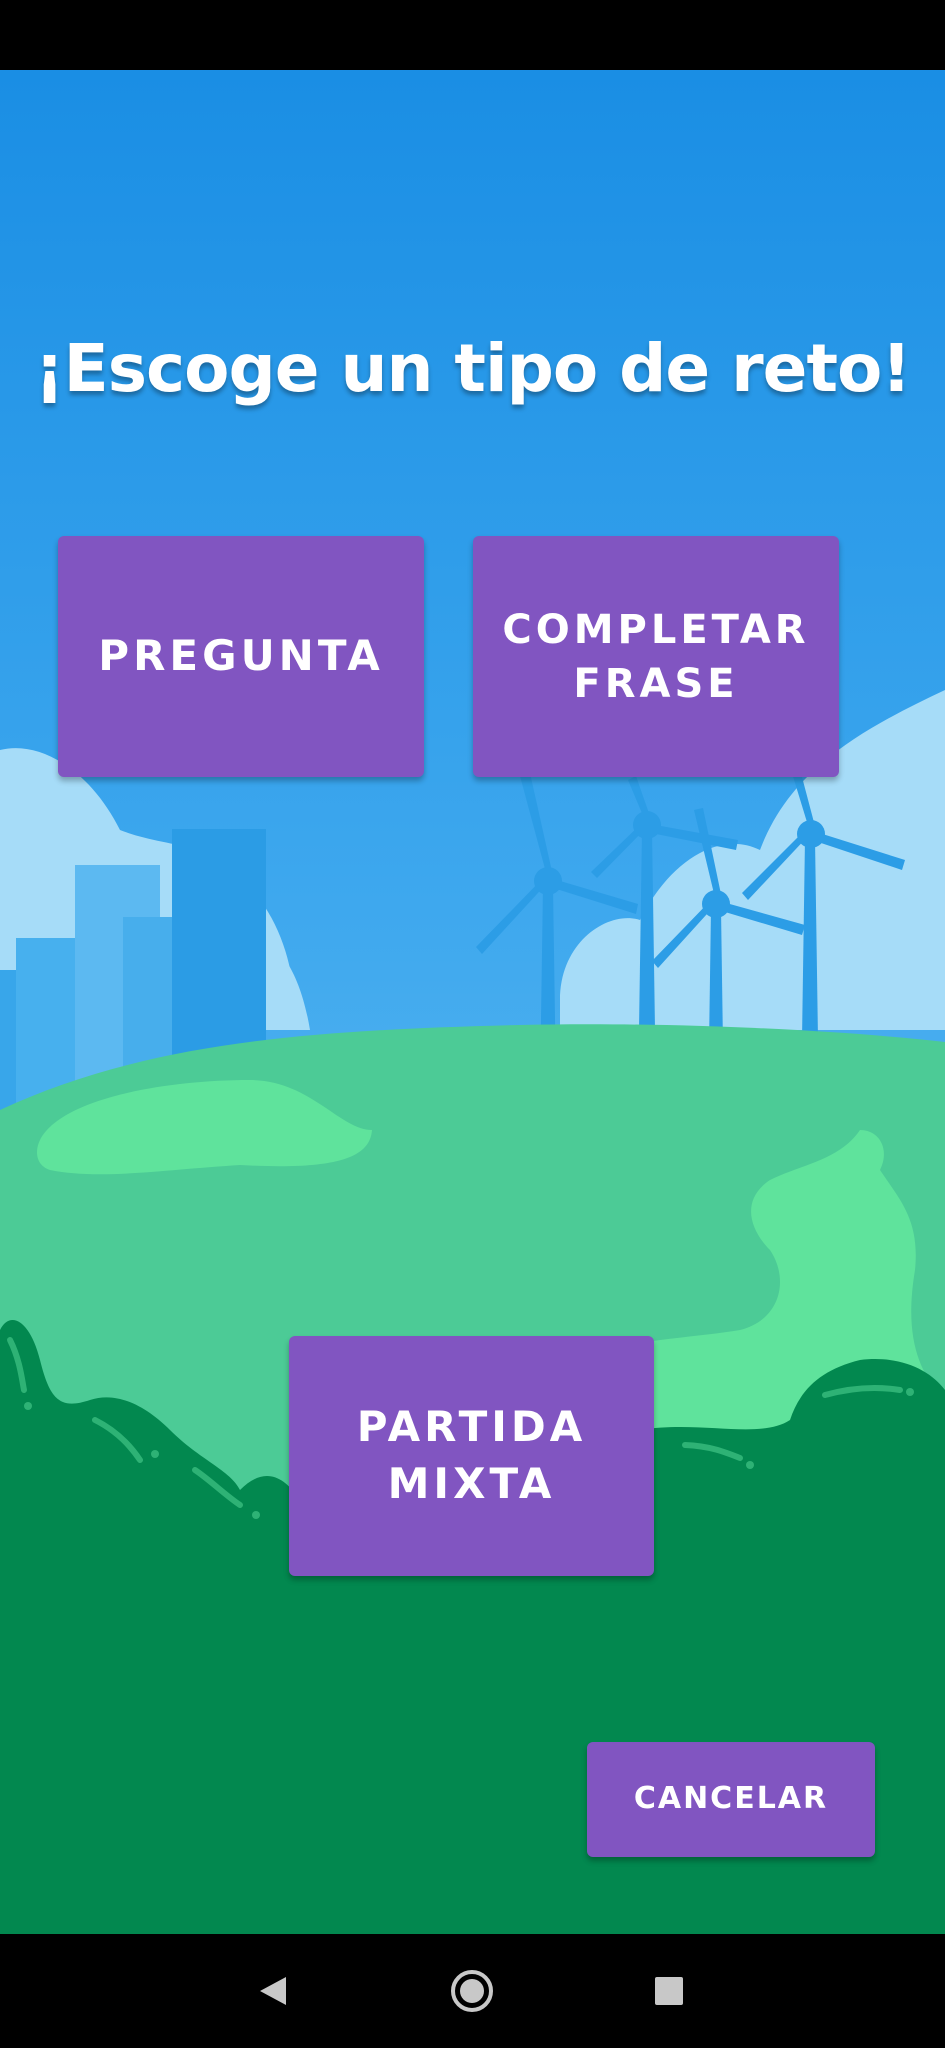 The image size is (945, 2048). Describe the element at coordinates (656, 656) in the screenshot. I see `complete-phrase-button: COMPLETAR FRASE` at that location.